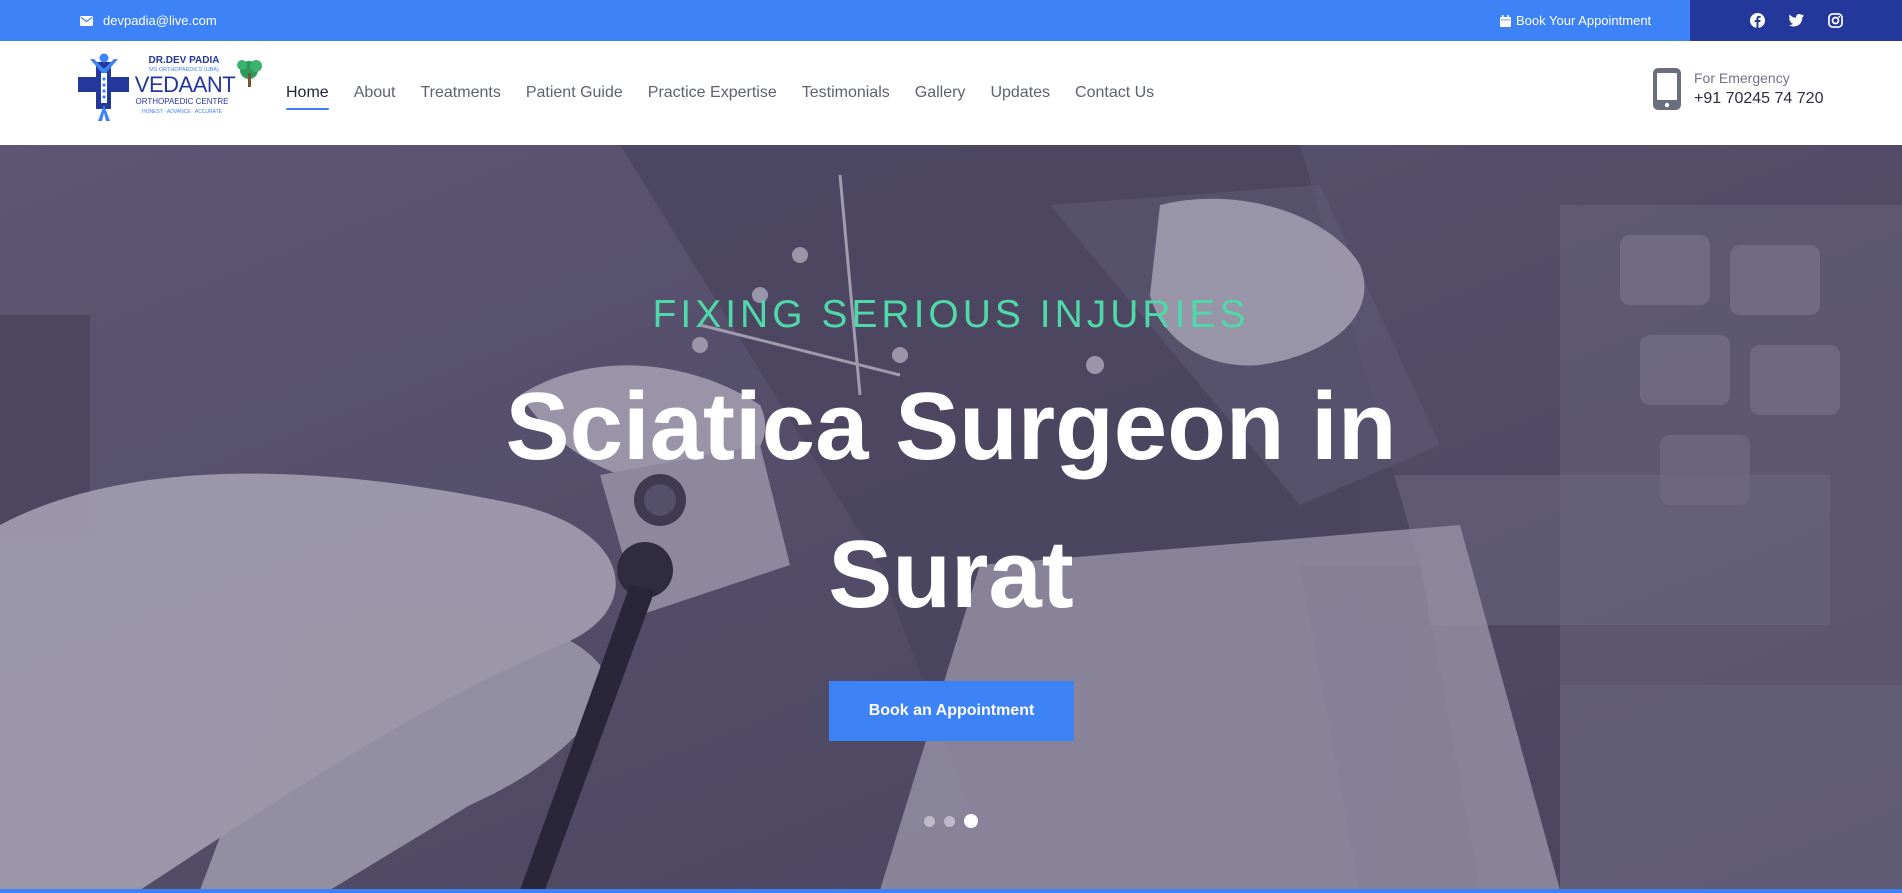 Image resolution: width=1902 pixels, height=893 pixels. I want to click on book-your-appointment-label: Book Your Appointment, so click(1584, 20).